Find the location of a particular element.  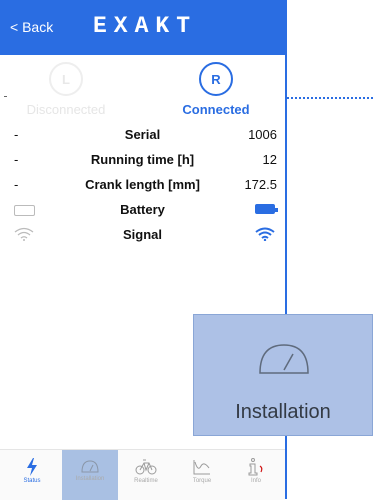

tab-label: Realtime is located at coordinates (146, 481).